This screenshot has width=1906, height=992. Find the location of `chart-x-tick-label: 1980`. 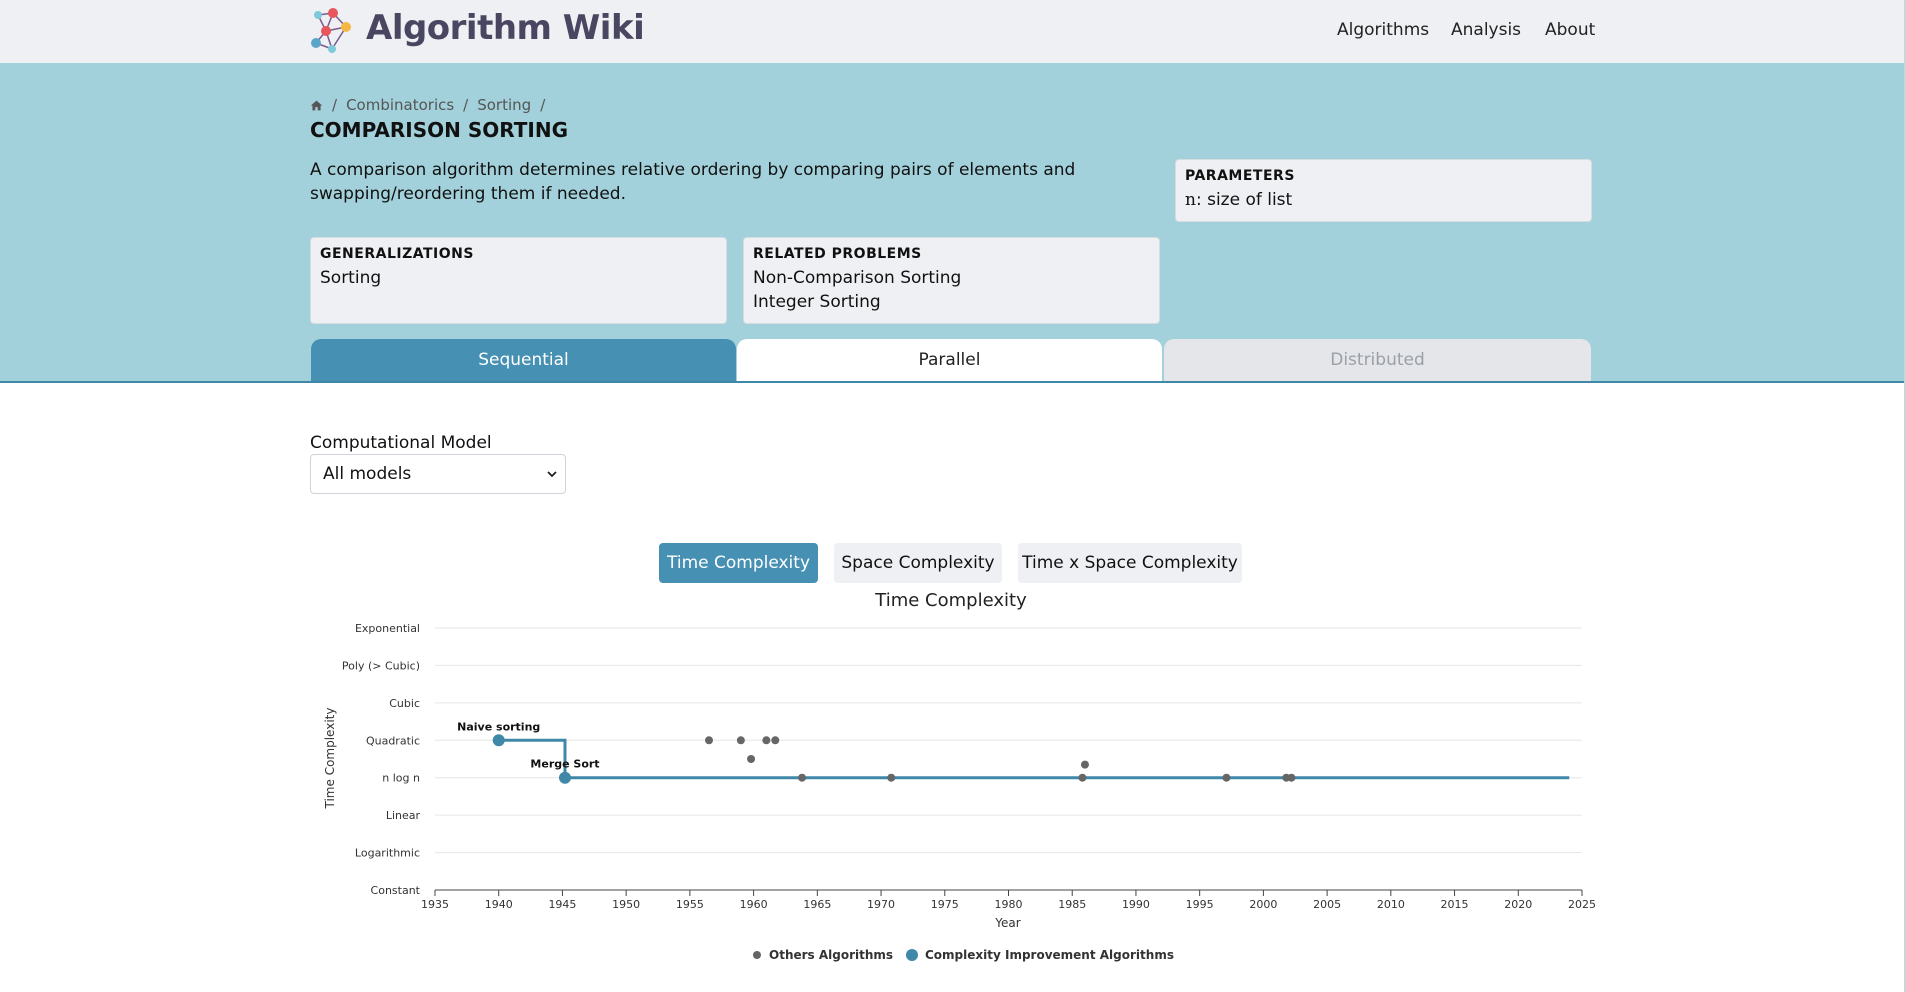

chart-x-tick-label: 1980 is located at coordinates (1009, 904).